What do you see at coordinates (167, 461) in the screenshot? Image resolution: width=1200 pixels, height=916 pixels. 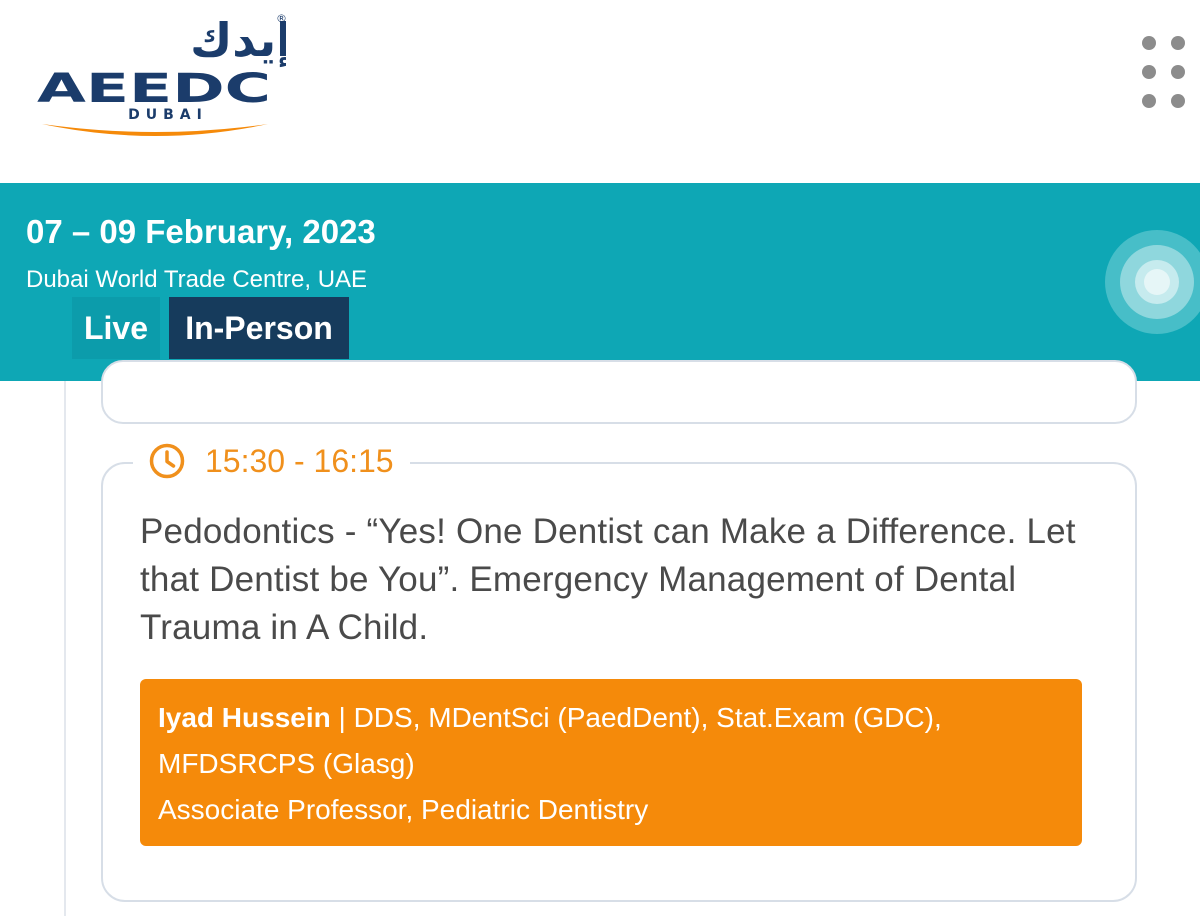 I see `clock-icon` at bounding box center [167, 461].